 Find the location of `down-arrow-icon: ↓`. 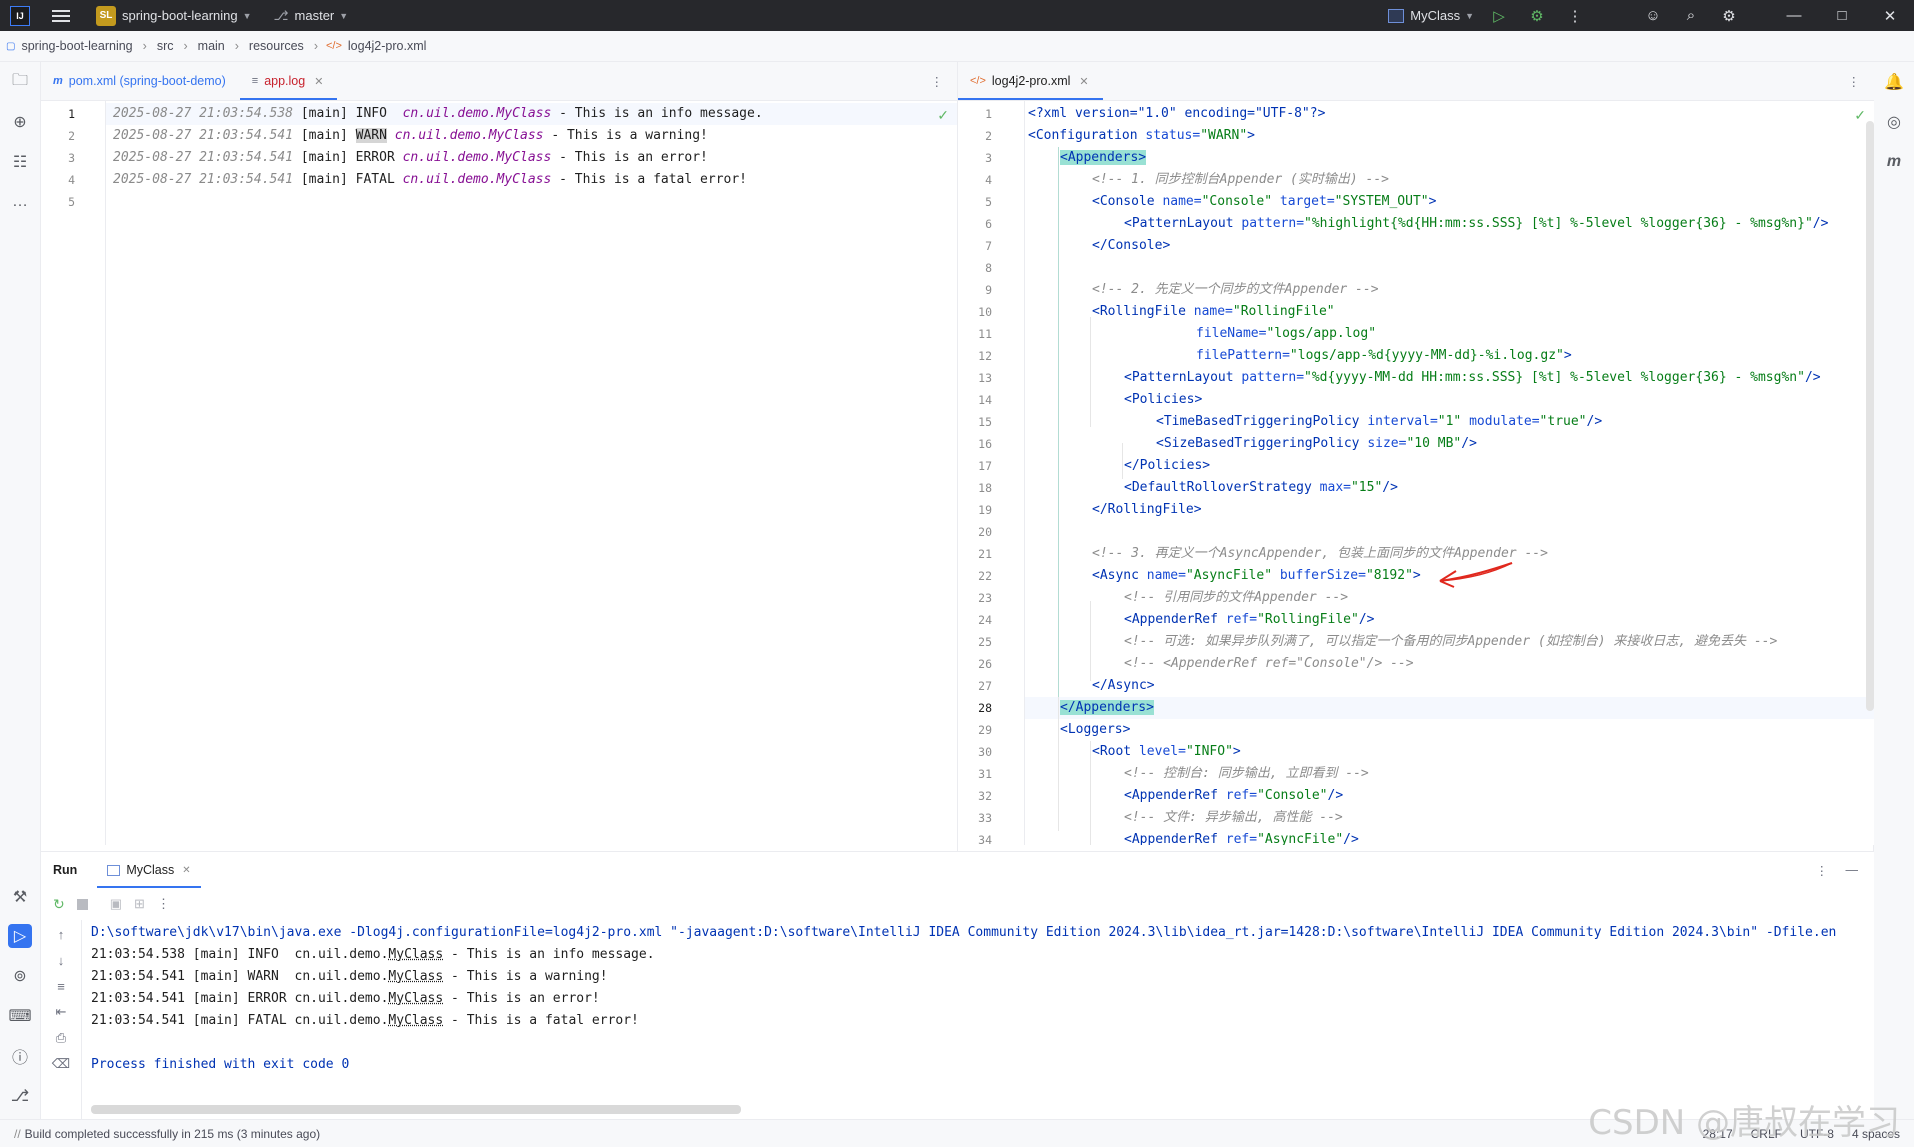

down-arrow-icon: ↓ is located at coordinates (61, 960).